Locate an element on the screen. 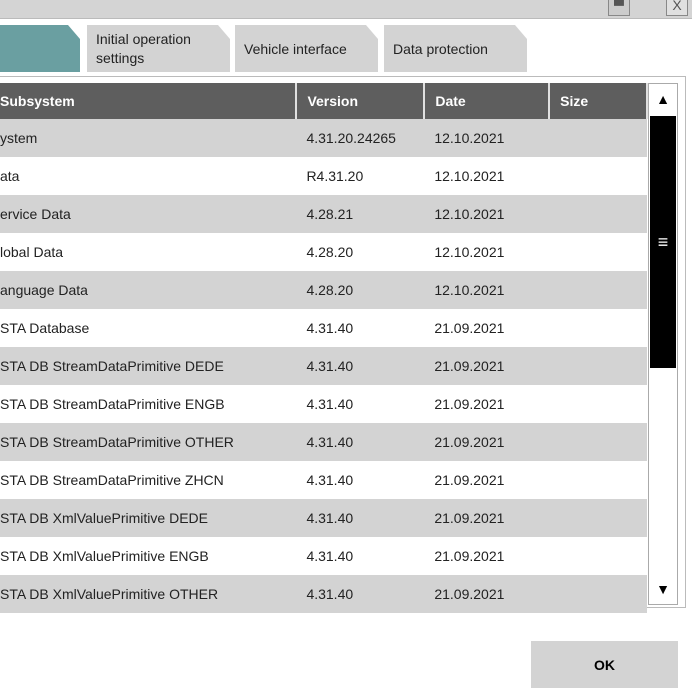 The height and width of the screenshot is (700, 692). printer-icon: ▀ is located at coordinates (619, 8).